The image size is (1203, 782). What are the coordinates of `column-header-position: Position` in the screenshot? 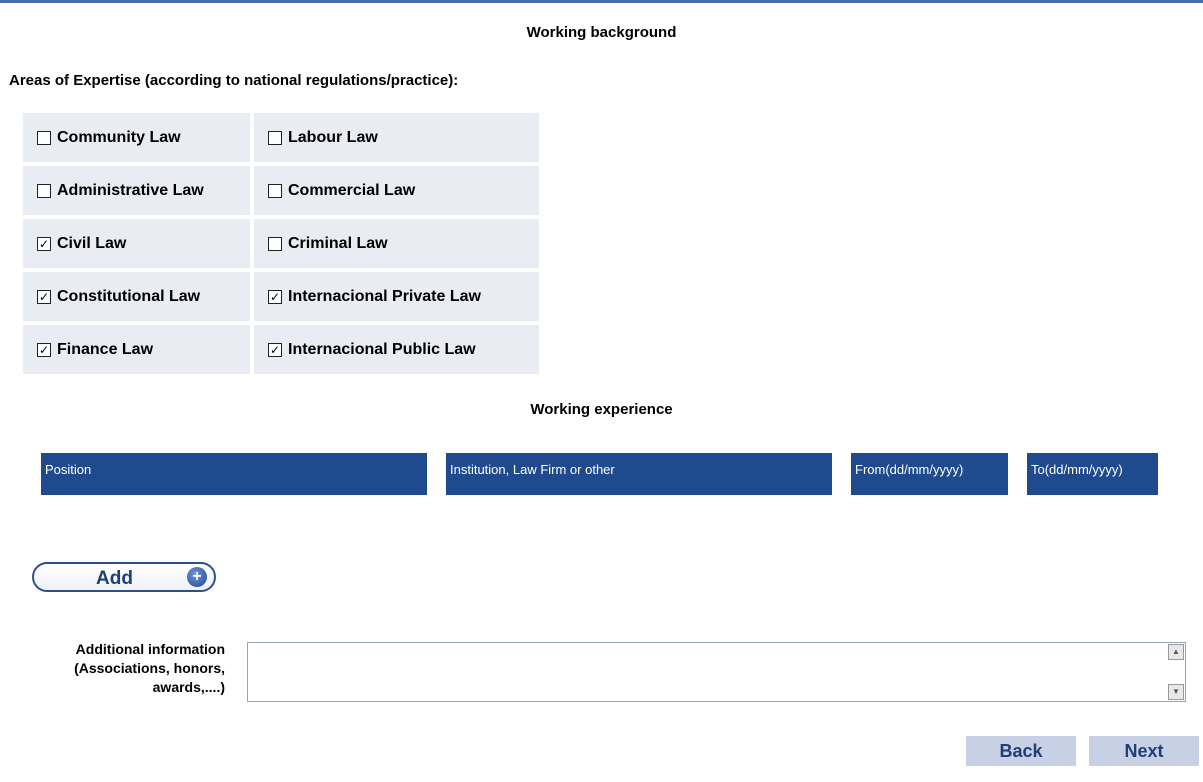 It's located at (234, 474).